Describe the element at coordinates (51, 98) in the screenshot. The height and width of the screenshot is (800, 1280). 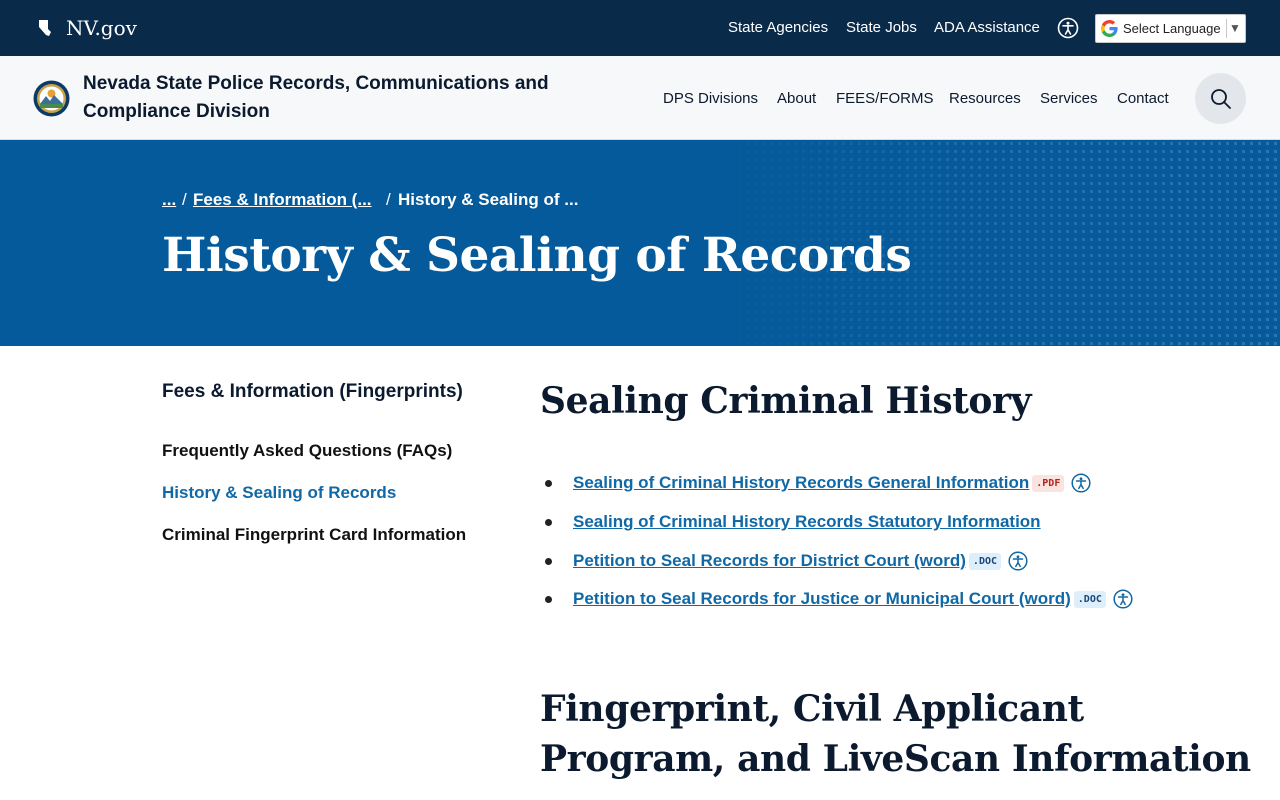
I see `nevada-seal-icon` at that location.